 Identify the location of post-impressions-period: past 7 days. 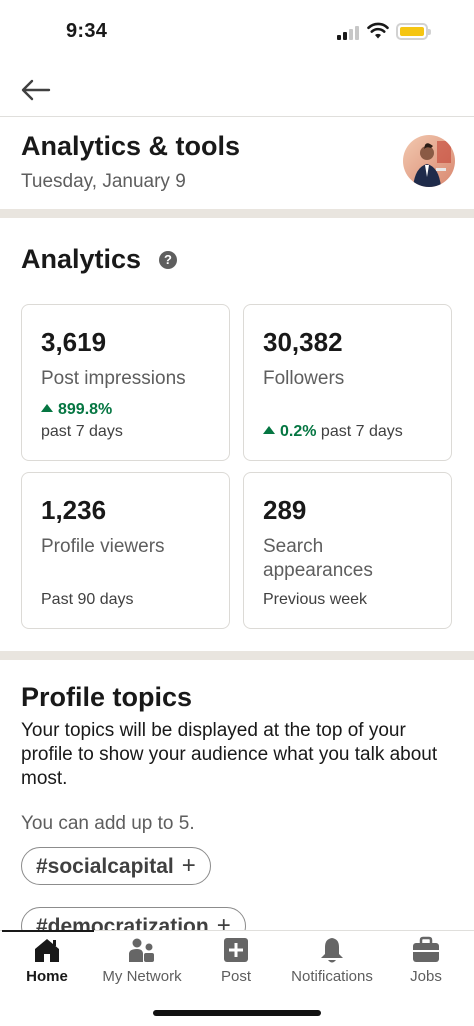
(82, 431).